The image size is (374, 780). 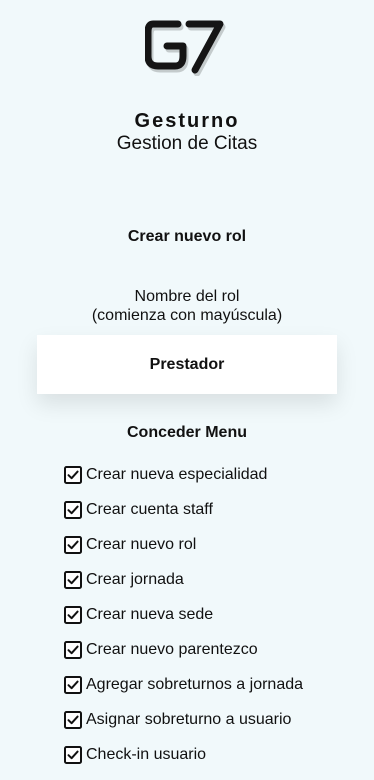 What do you see at coordinates (187, 296) in the screenshot?
I see `role-name-label-line1: Nombre del rol` at bounding box center [187, 296].